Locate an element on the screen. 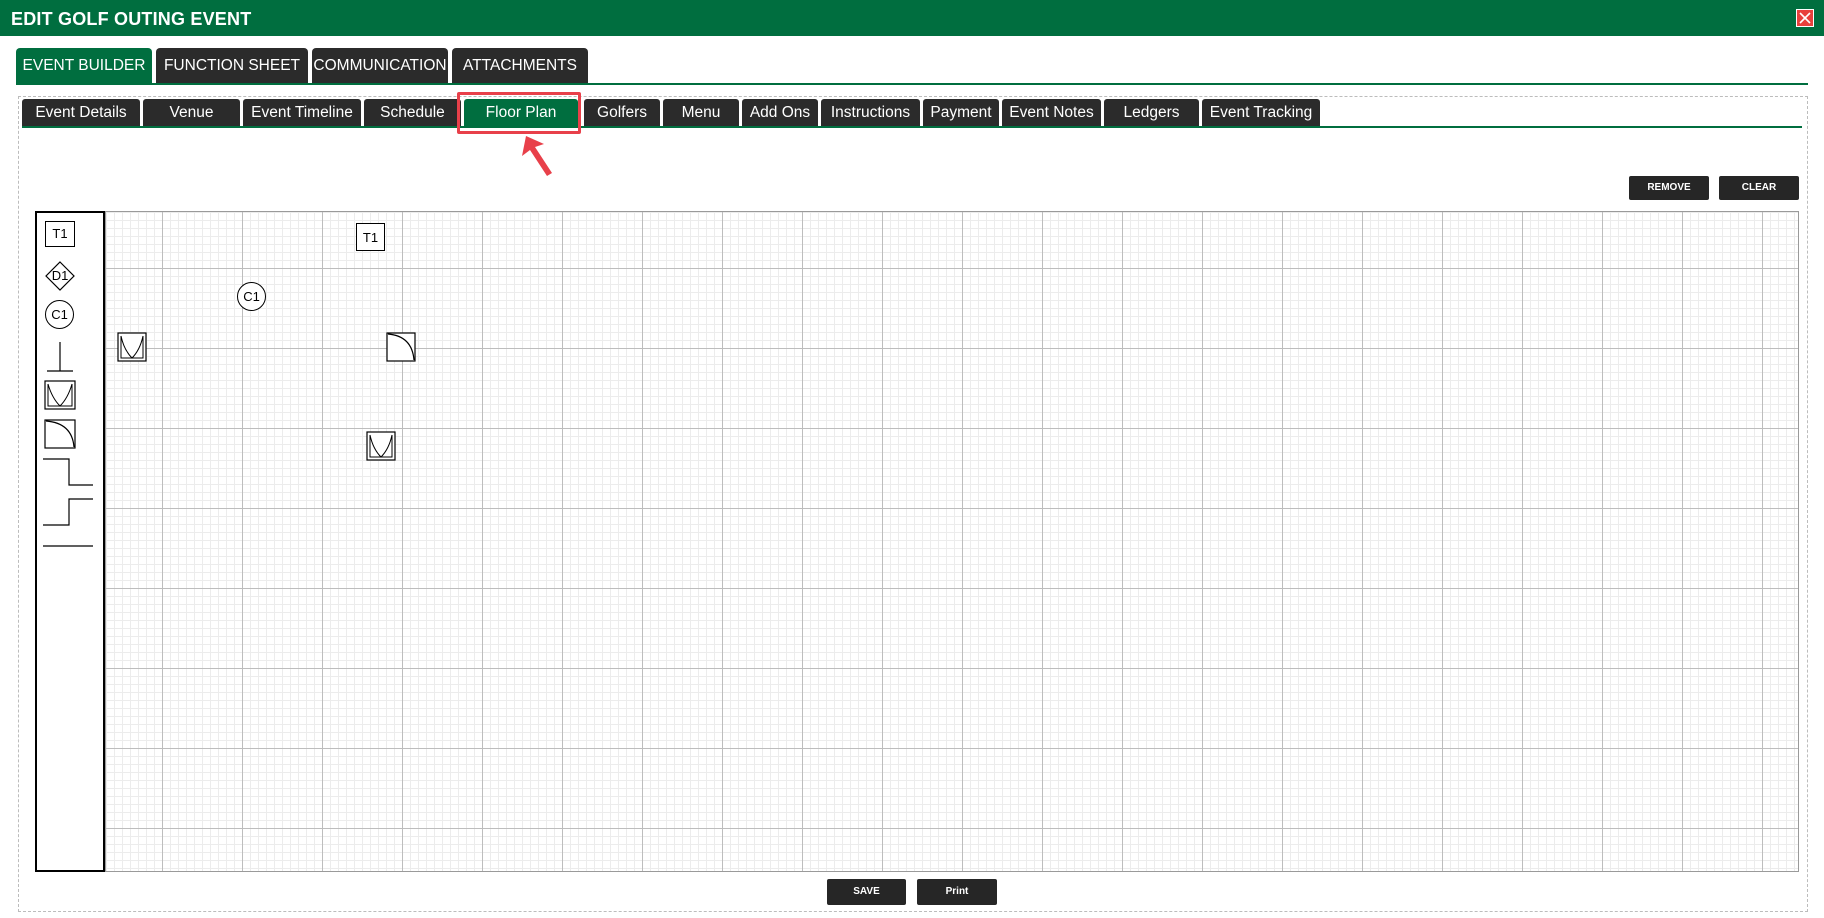  save-button: SAVE is located at coordinates (866, 892).